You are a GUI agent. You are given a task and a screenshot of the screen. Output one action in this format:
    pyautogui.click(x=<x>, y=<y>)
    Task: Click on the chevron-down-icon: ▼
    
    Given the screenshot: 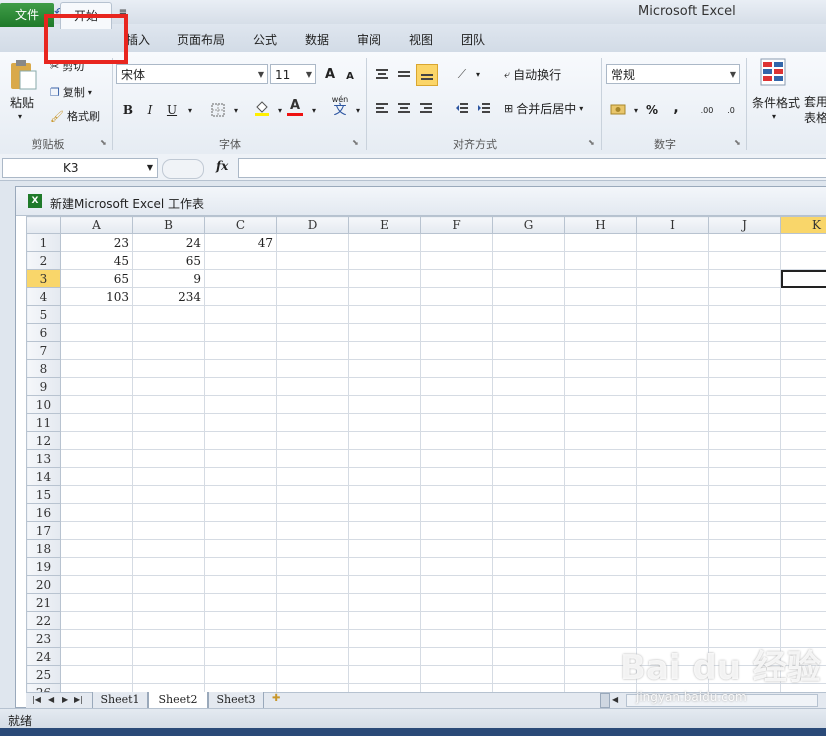 What is the action you would take?
    pyautogui.click(x=150, y=168)
    